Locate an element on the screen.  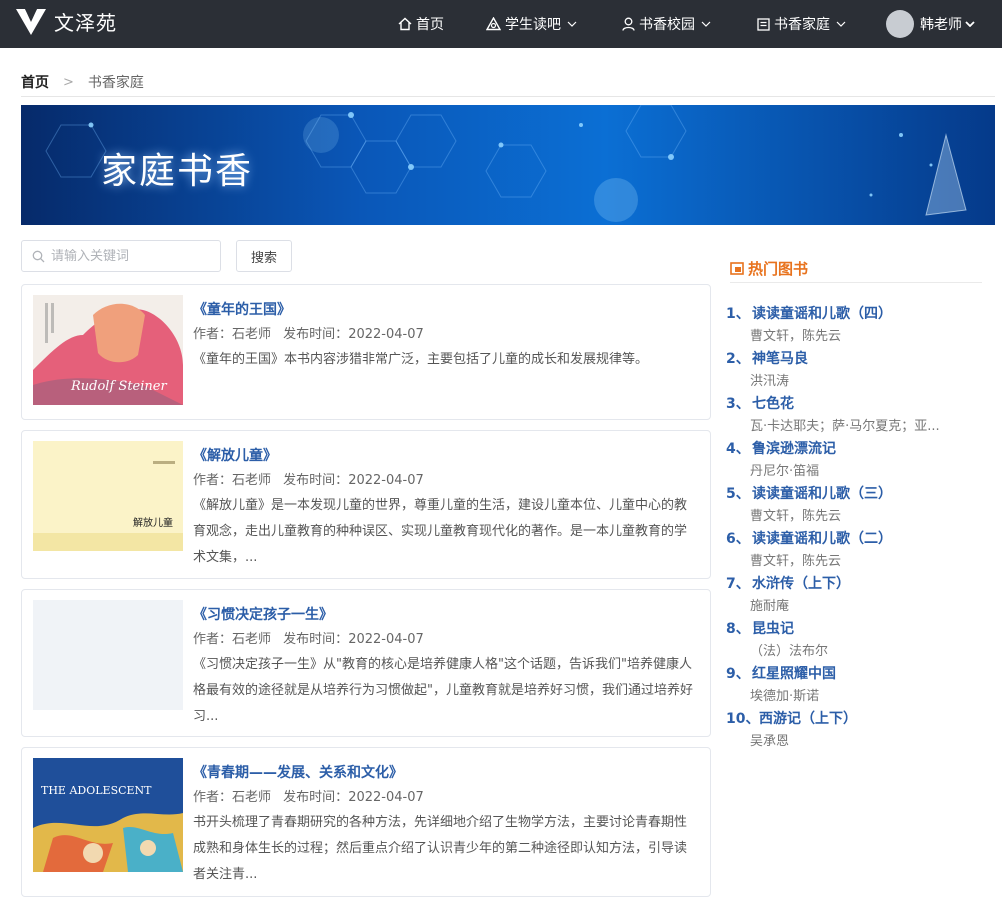
book-cover-text: 解放儿童 is located at coordinates (153, 523).